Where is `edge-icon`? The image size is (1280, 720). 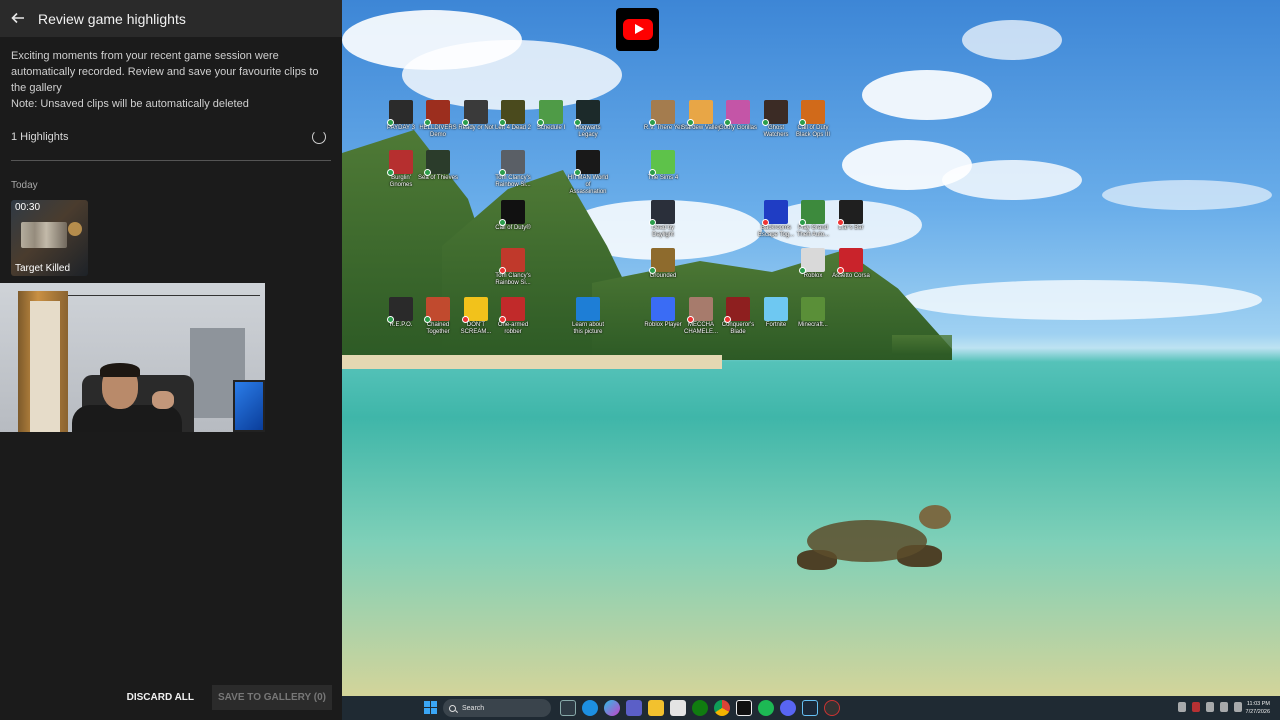
edge-icon is located at coordinates (590, 708).